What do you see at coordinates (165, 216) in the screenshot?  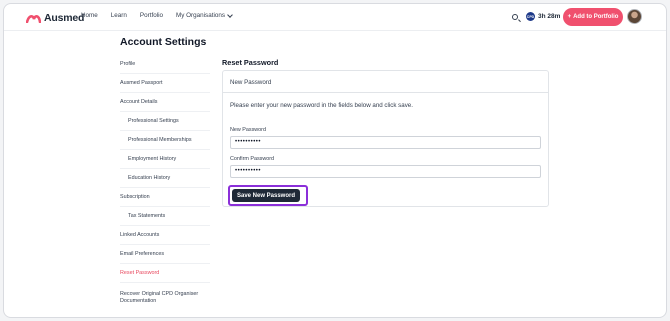 I see `sidebar-item-tax-statements: Tax Statements` at bounding box center [165, 216].